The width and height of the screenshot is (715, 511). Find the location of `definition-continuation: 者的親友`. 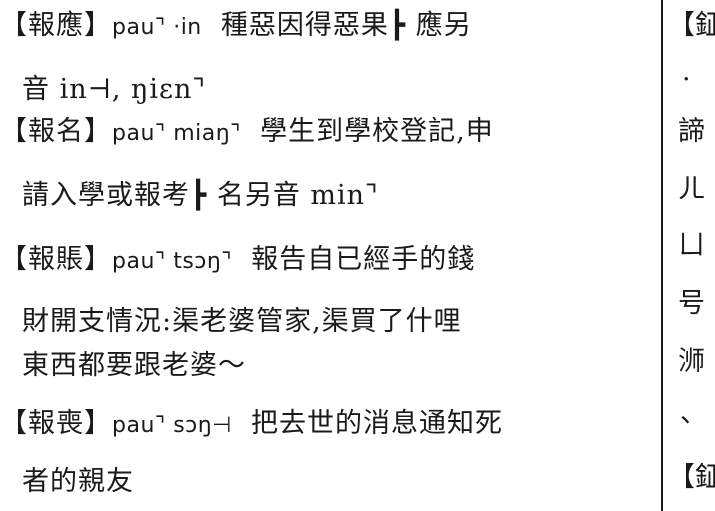

definition-continuation: 者的親友 is located at coordinates (78, 481).